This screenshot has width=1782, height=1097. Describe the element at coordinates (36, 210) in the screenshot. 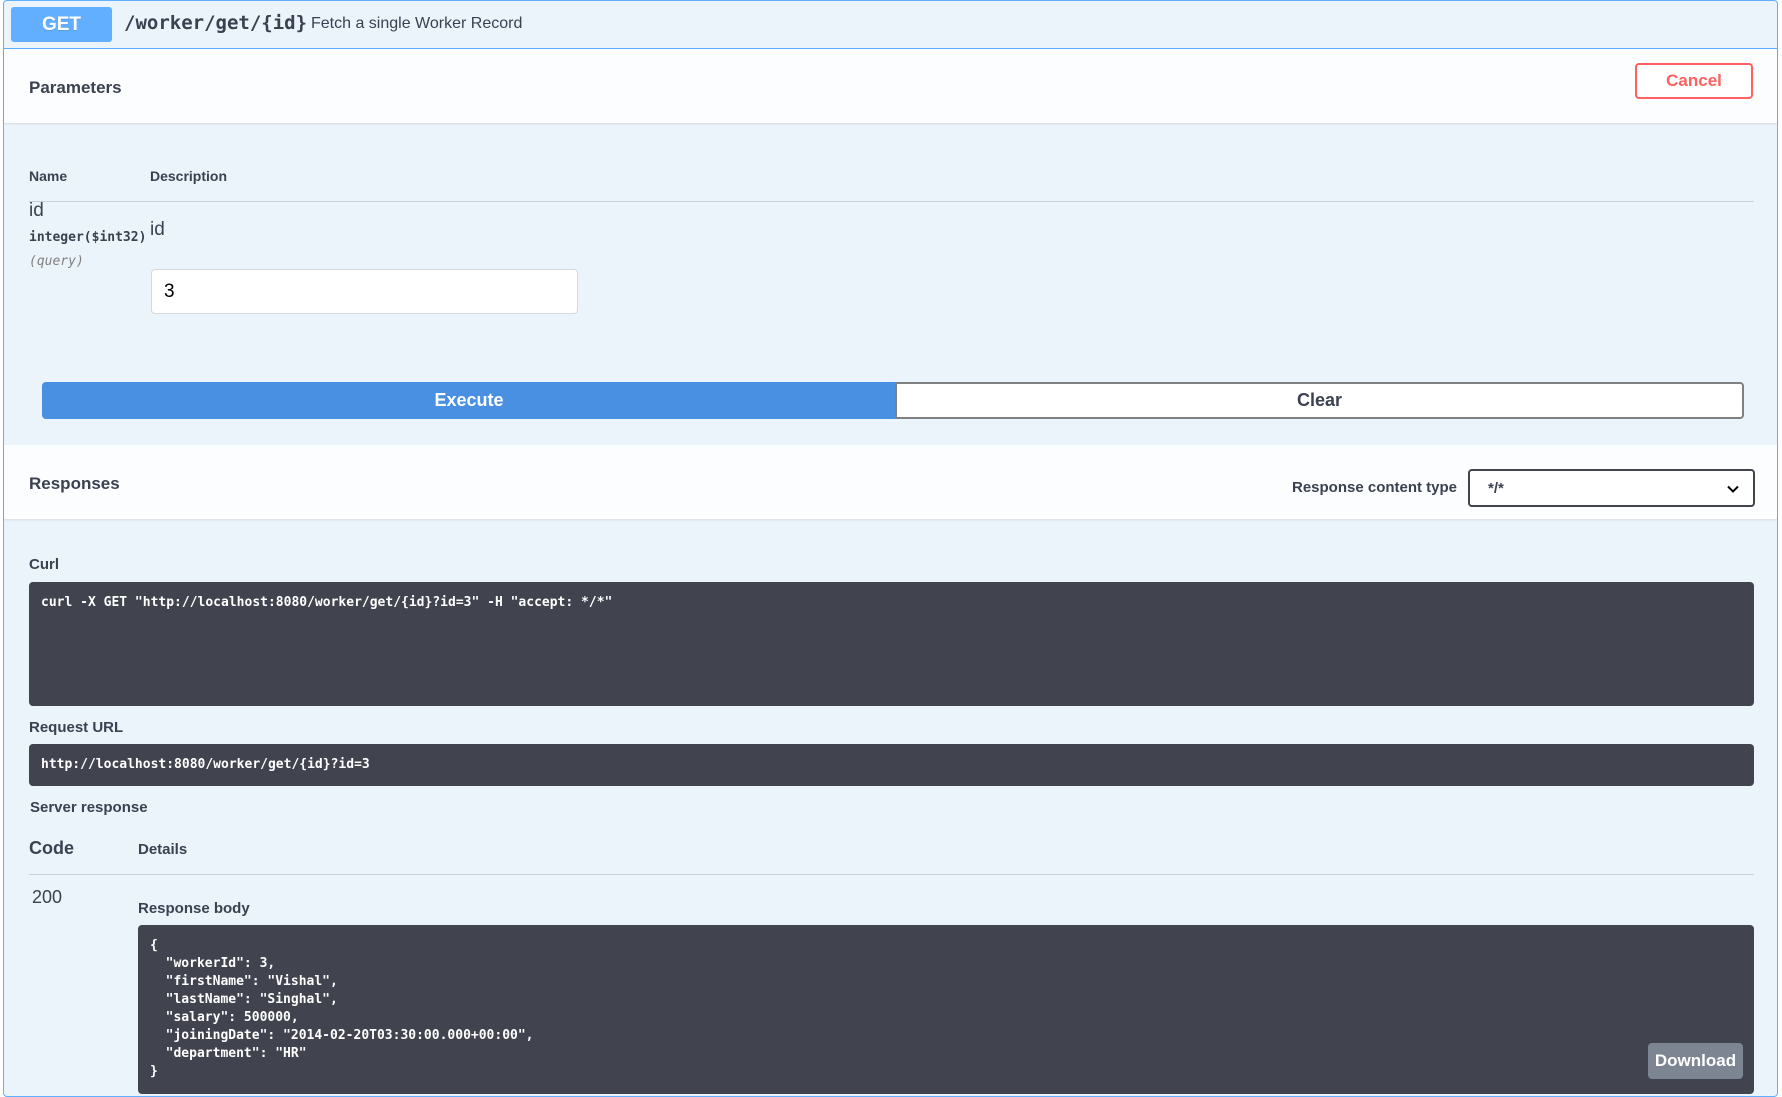

I see `param-name: id` at that location.